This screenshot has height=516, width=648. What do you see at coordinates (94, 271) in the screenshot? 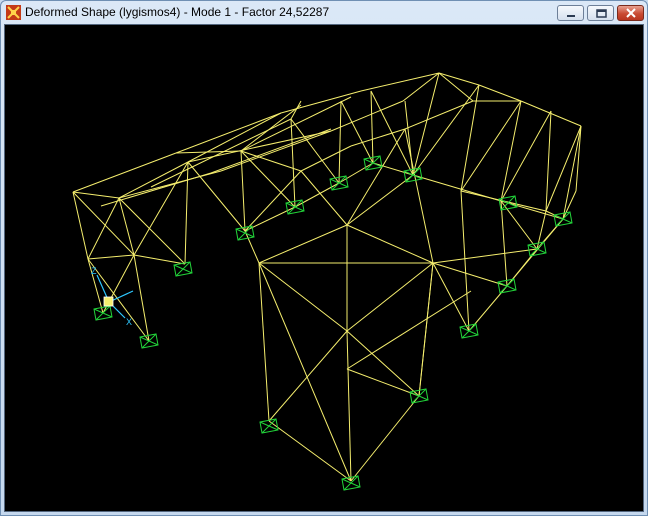
I see `axis-z-label: Z` at bounding box center [94, 271].